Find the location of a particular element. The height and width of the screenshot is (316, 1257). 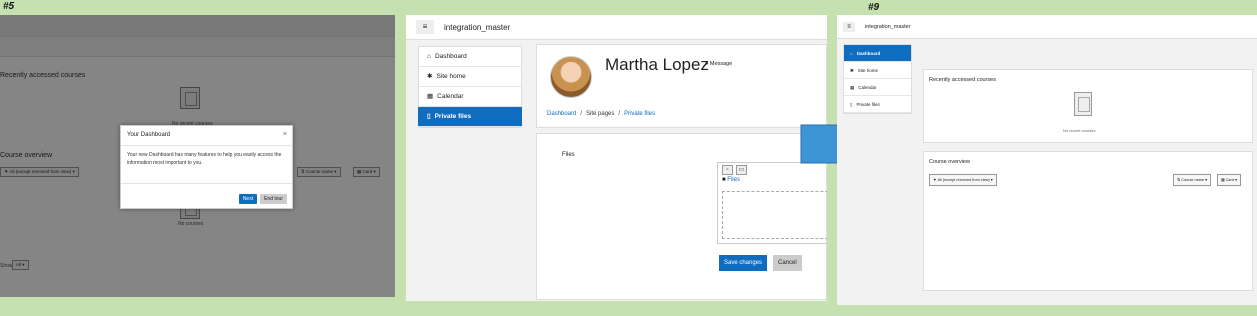

label-right: #9 is located at coordinates (874, 7).